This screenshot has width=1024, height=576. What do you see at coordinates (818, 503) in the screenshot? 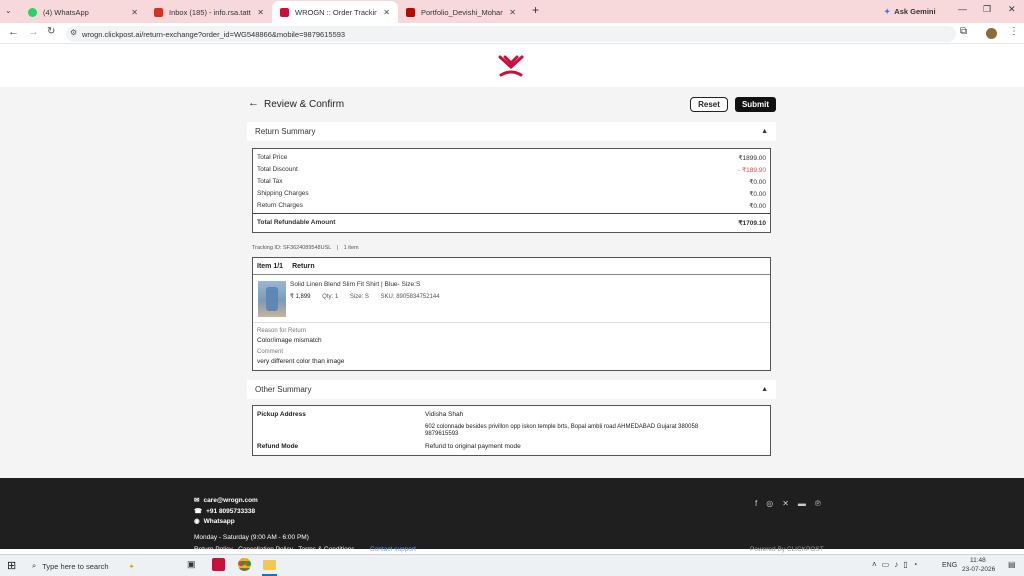
I see `pinterest-icon: ℗` at bounding box center [818, 503].